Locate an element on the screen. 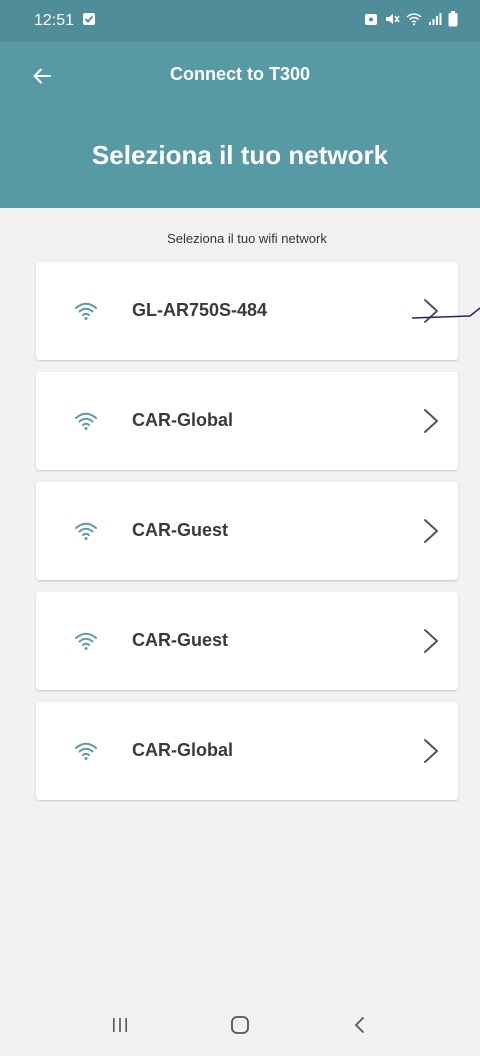  page-header: Seleziona il tuo network is located at coordinates (240, 158).